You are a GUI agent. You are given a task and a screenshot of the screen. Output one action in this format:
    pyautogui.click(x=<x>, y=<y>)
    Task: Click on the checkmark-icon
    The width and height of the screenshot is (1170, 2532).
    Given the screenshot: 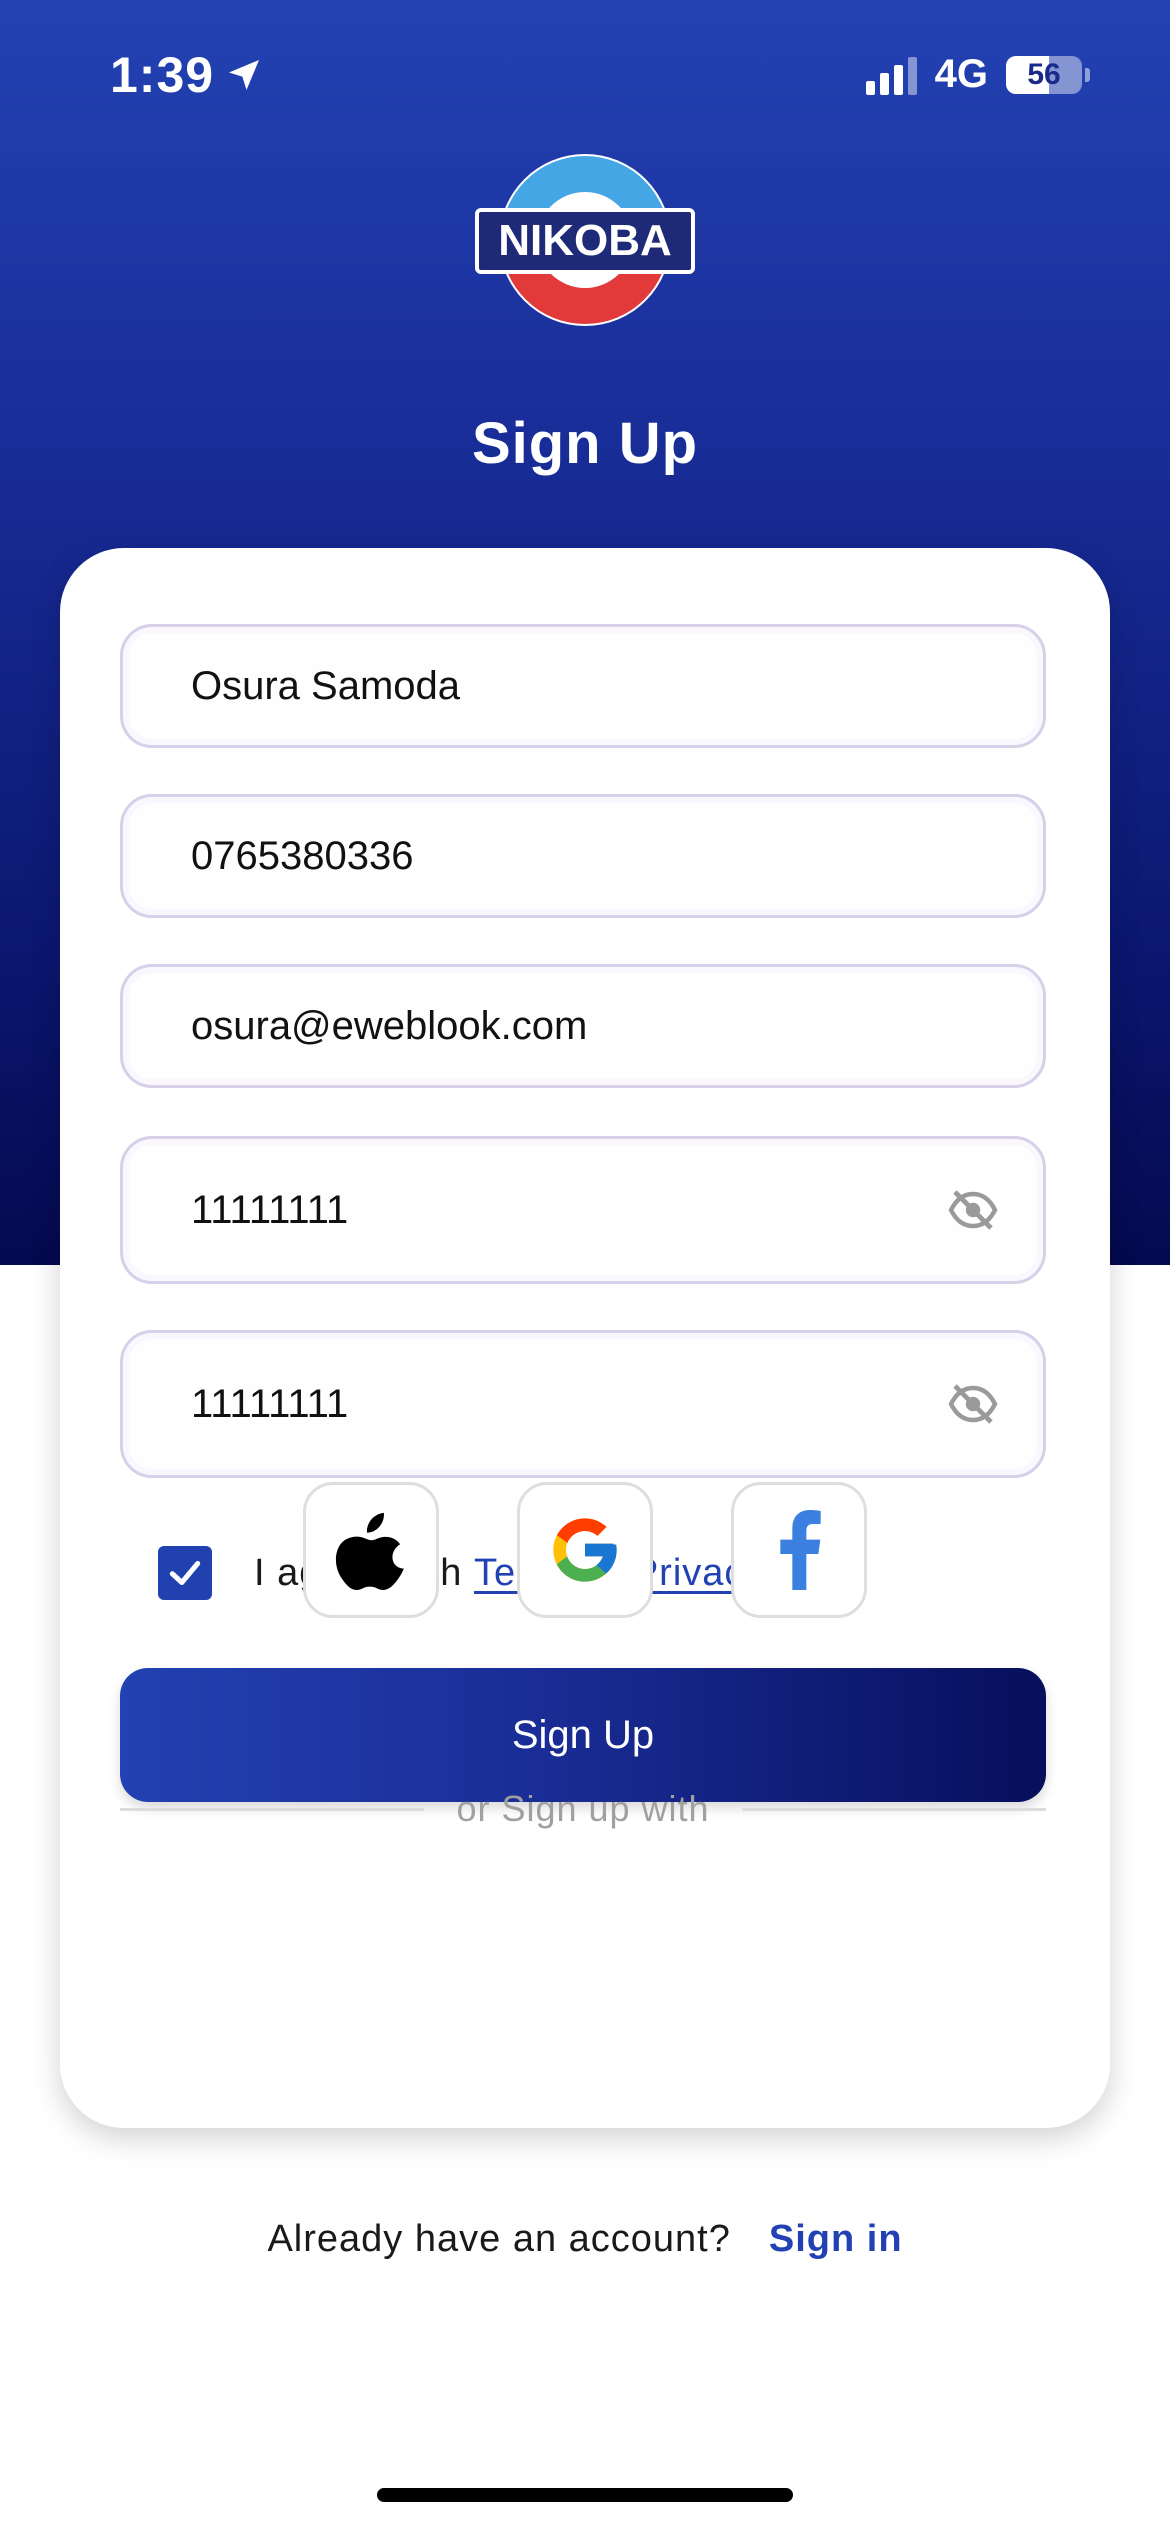 What is the action you would take?
    pyautogui.click(x=185, y=1573)
    